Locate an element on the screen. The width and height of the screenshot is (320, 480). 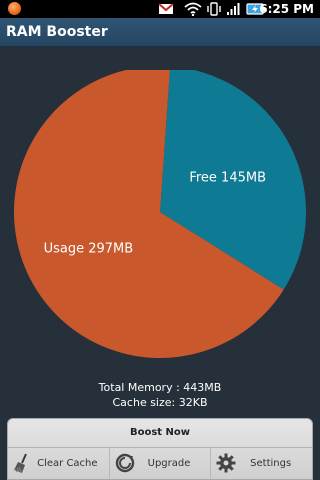
cache-size-text: Cache size: 32KB is located at coordinates (160, 402).